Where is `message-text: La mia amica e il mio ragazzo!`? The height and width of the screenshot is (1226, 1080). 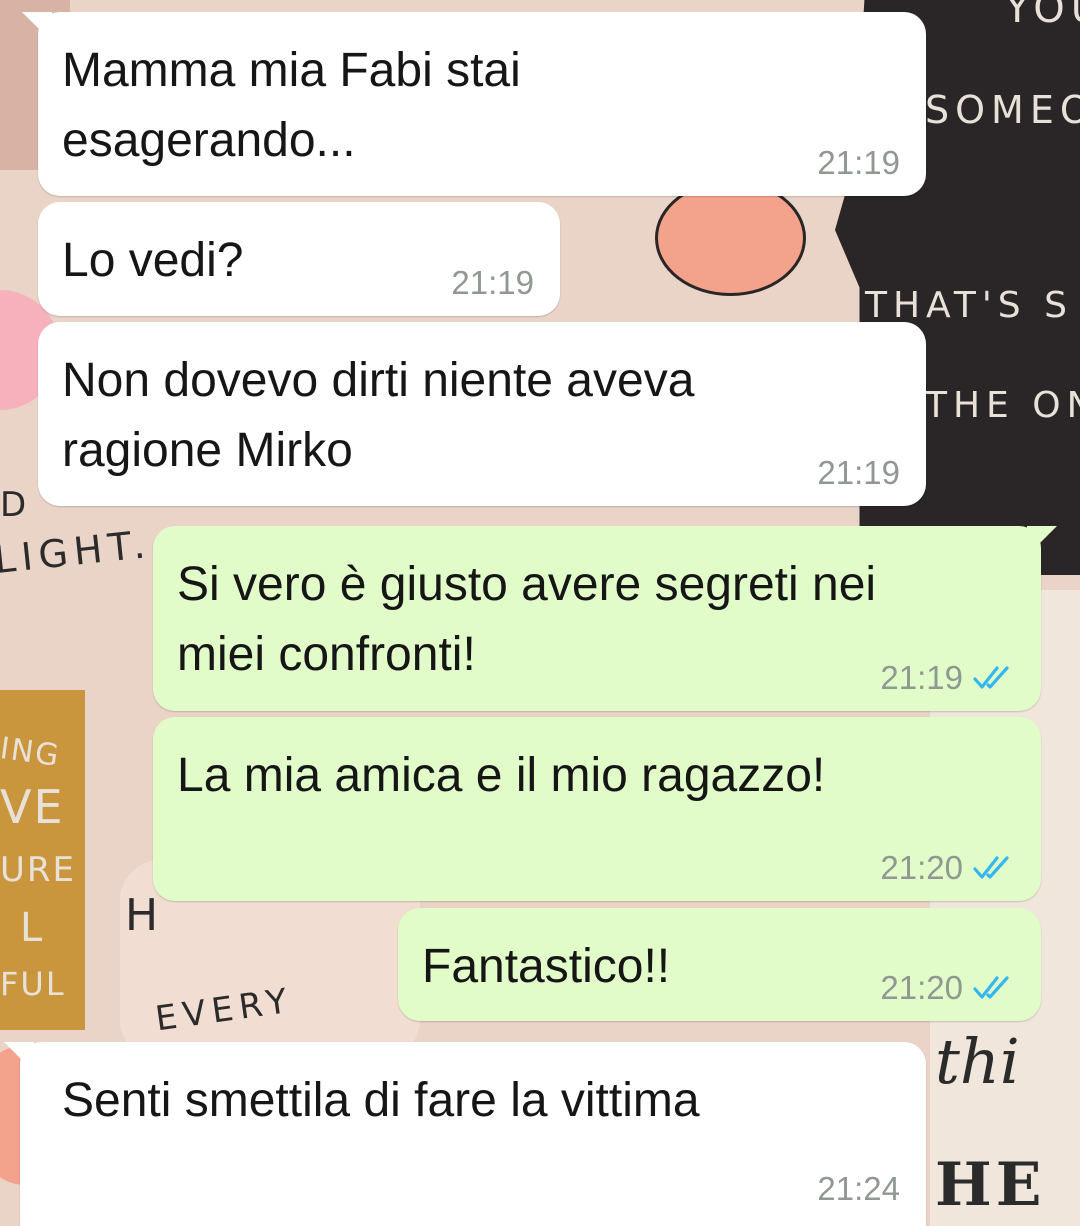 message-text: La mia amica e il mio ragazzo! is located at coordinates (501, 775).